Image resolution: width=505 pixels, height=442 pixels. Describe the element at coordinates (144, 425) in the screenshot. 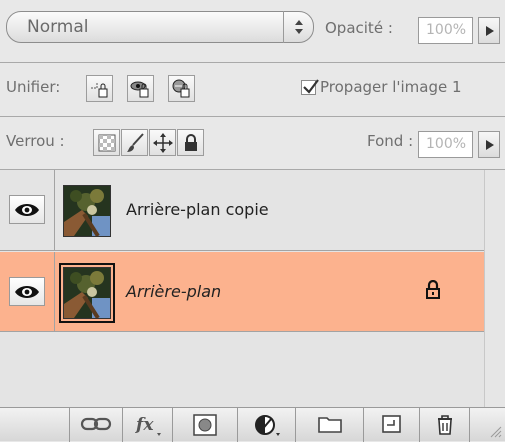

I see `svg-text: fx` at that location.